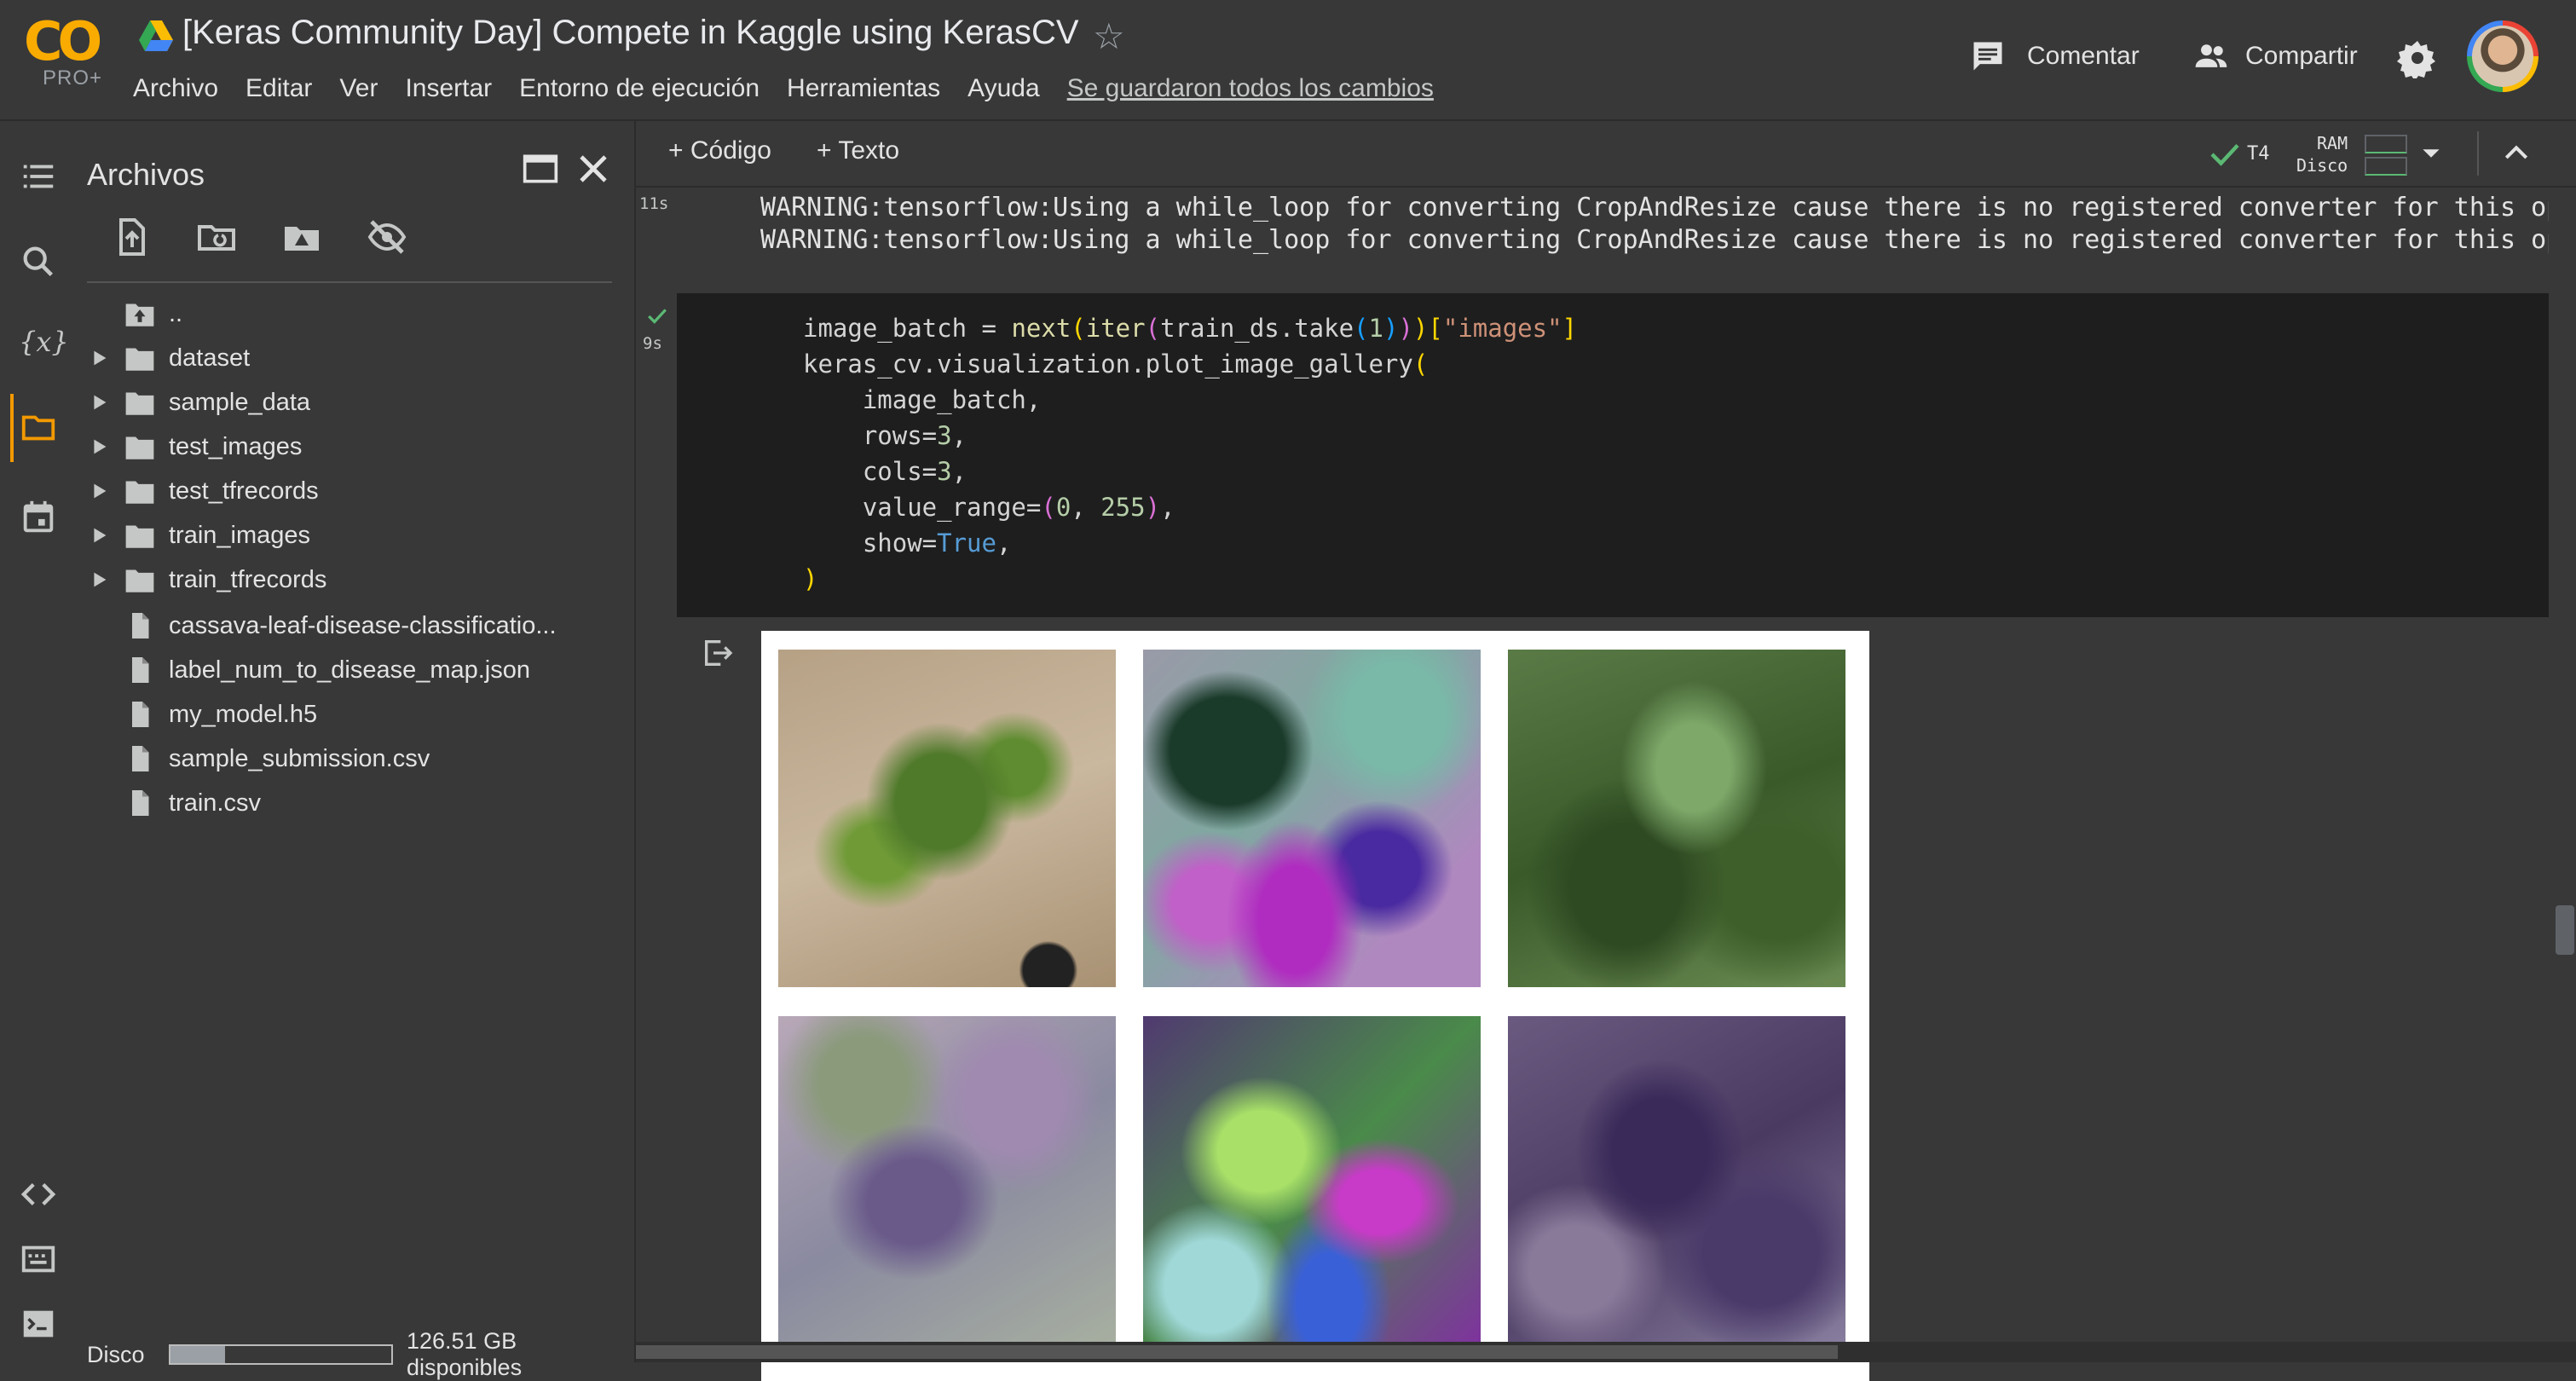 This screenshot has width=2576, height=1381. I want to click on code-snippets-icon, so click(38, 1195).